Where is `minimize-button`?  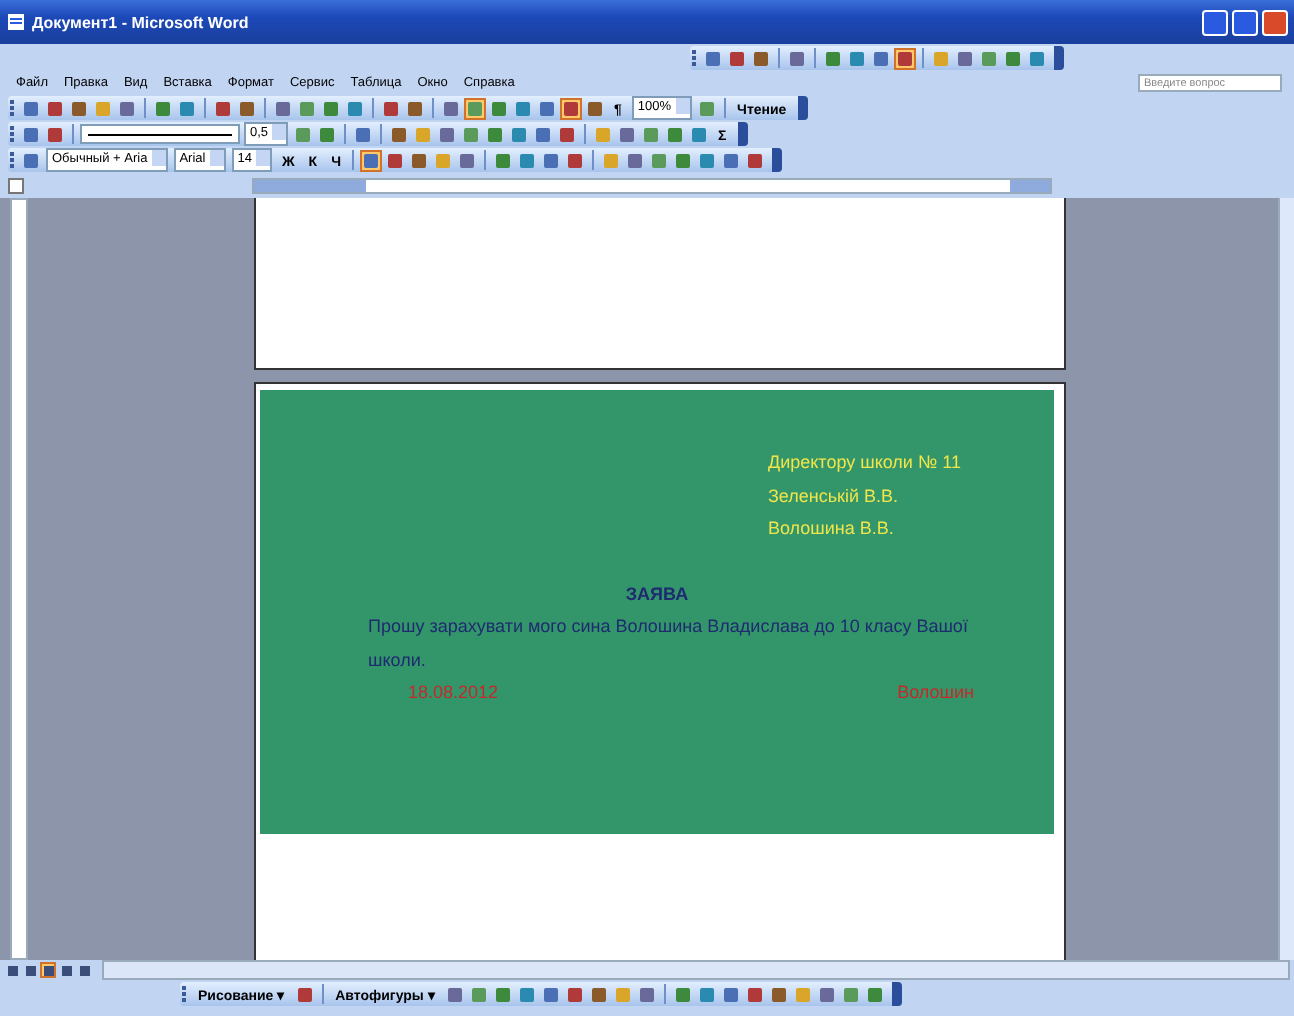 minimize-button is located at coordinates (1215, 22).